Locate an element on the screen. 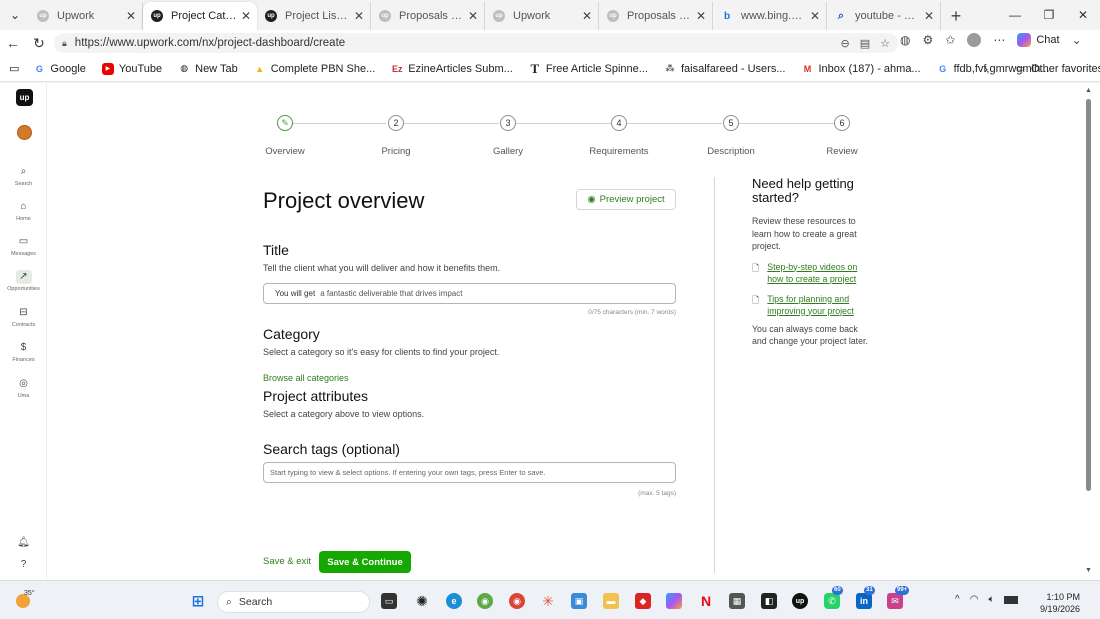  tab-actions-chevron-icon: ⌄ is located at coordinates (15, 15).